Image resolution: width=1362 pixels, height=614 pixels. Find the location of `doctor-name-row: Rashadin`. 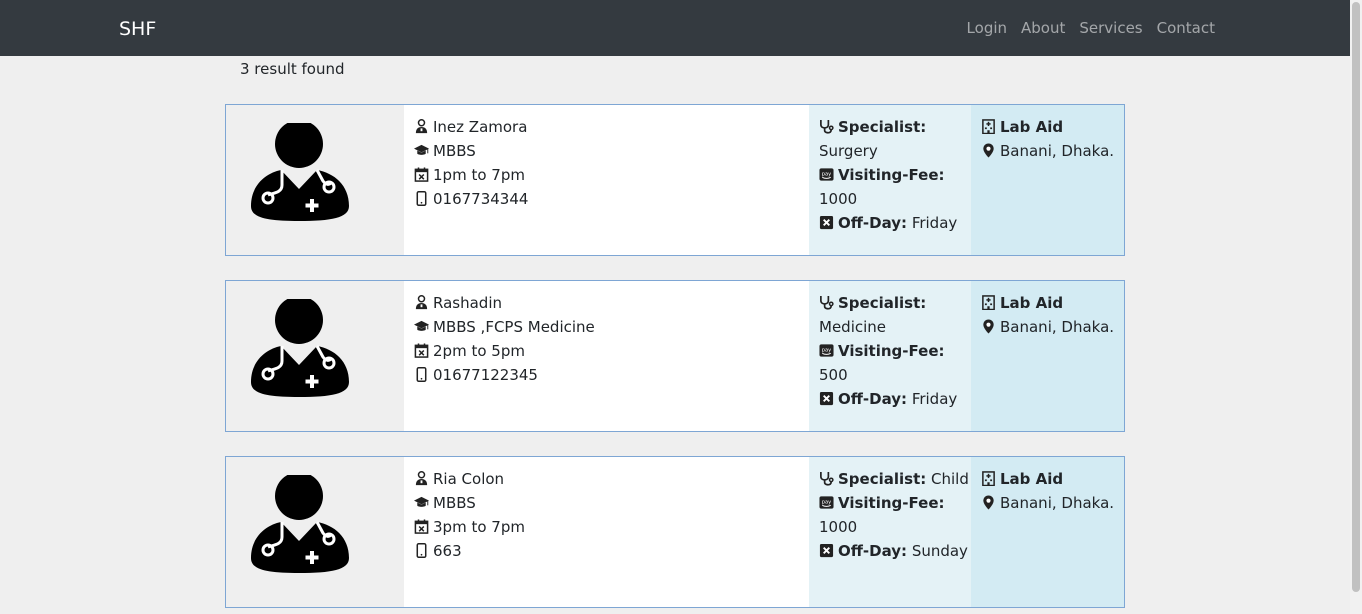

doctor-name-row: Rashadin is located at coordinates (608, 303).